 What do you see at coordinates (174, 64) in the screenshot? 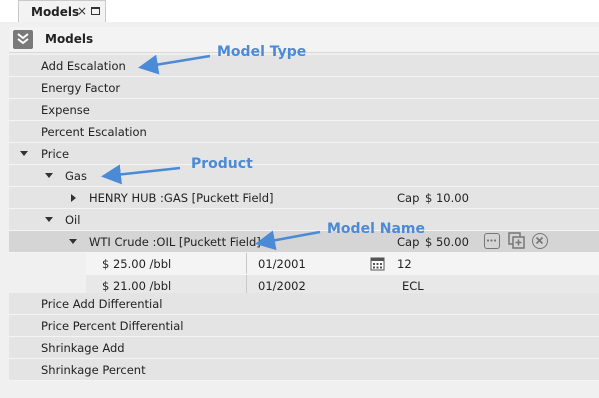
I see `model-type-arrow` at bounding box center [174, 64].